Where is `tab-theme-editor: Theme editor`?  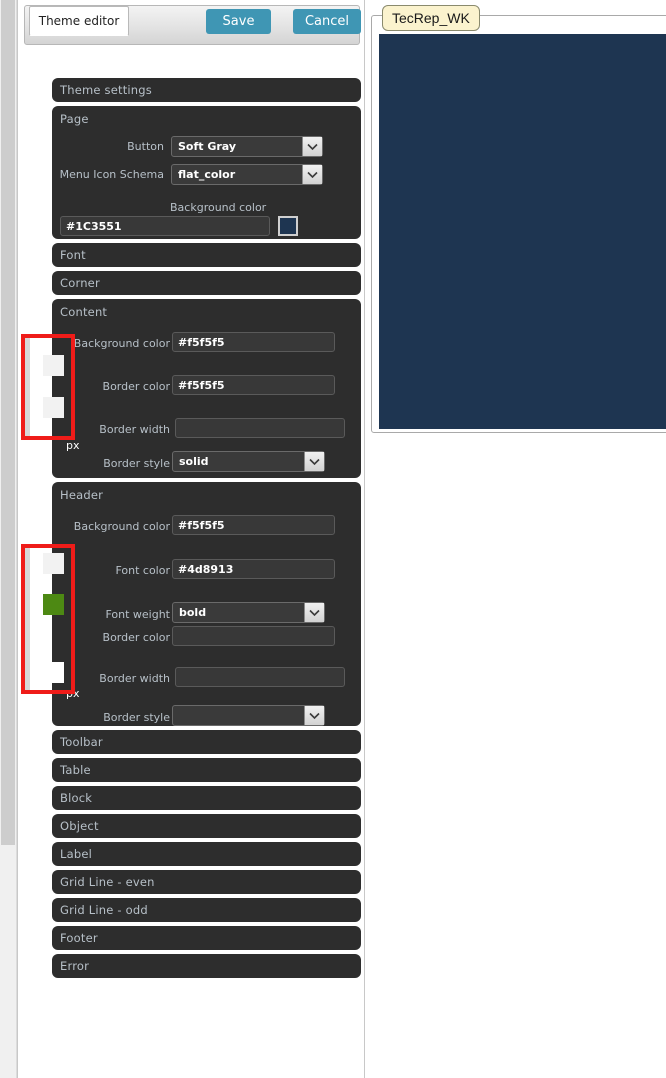 tab-theme-editor: Theme editor is located at coordinates (79, 21).